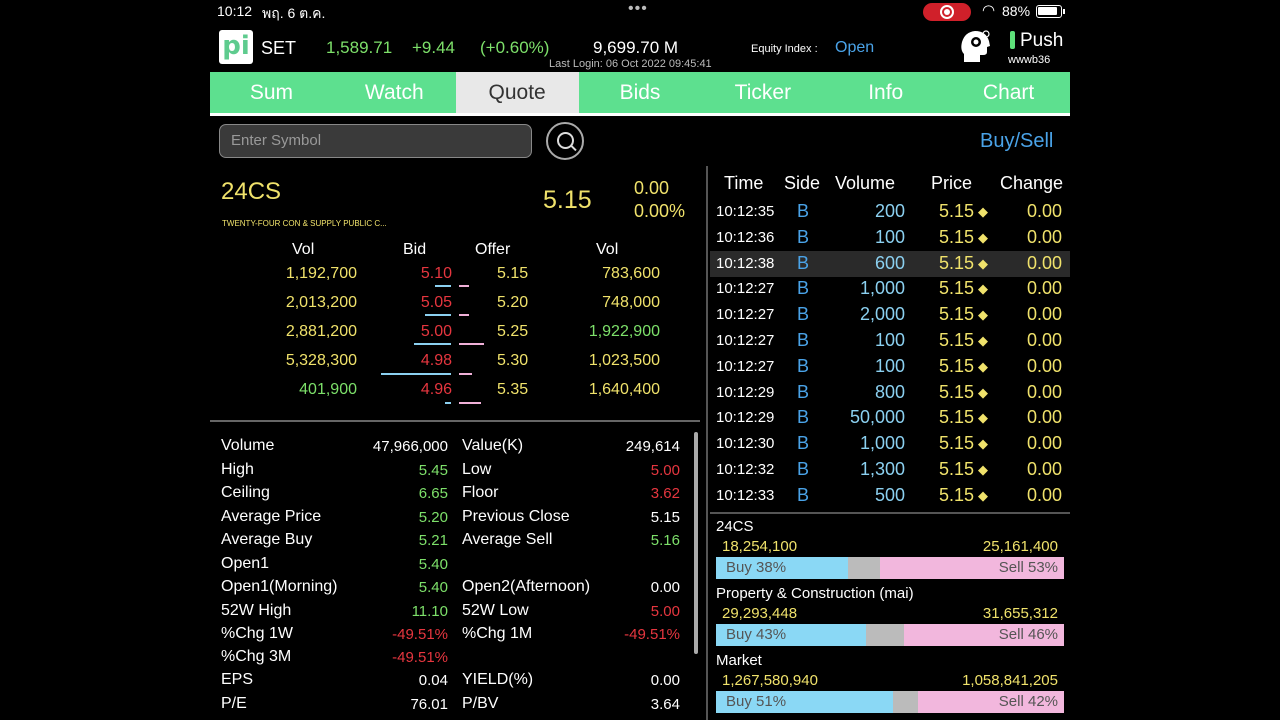 Image resolution: width=1280 pixels, height=720 pixels. What do you see at coordinates (321, 273) in the screenshot?
I see `bid-volume: 1,192,700` at bounding box center [321, 273].